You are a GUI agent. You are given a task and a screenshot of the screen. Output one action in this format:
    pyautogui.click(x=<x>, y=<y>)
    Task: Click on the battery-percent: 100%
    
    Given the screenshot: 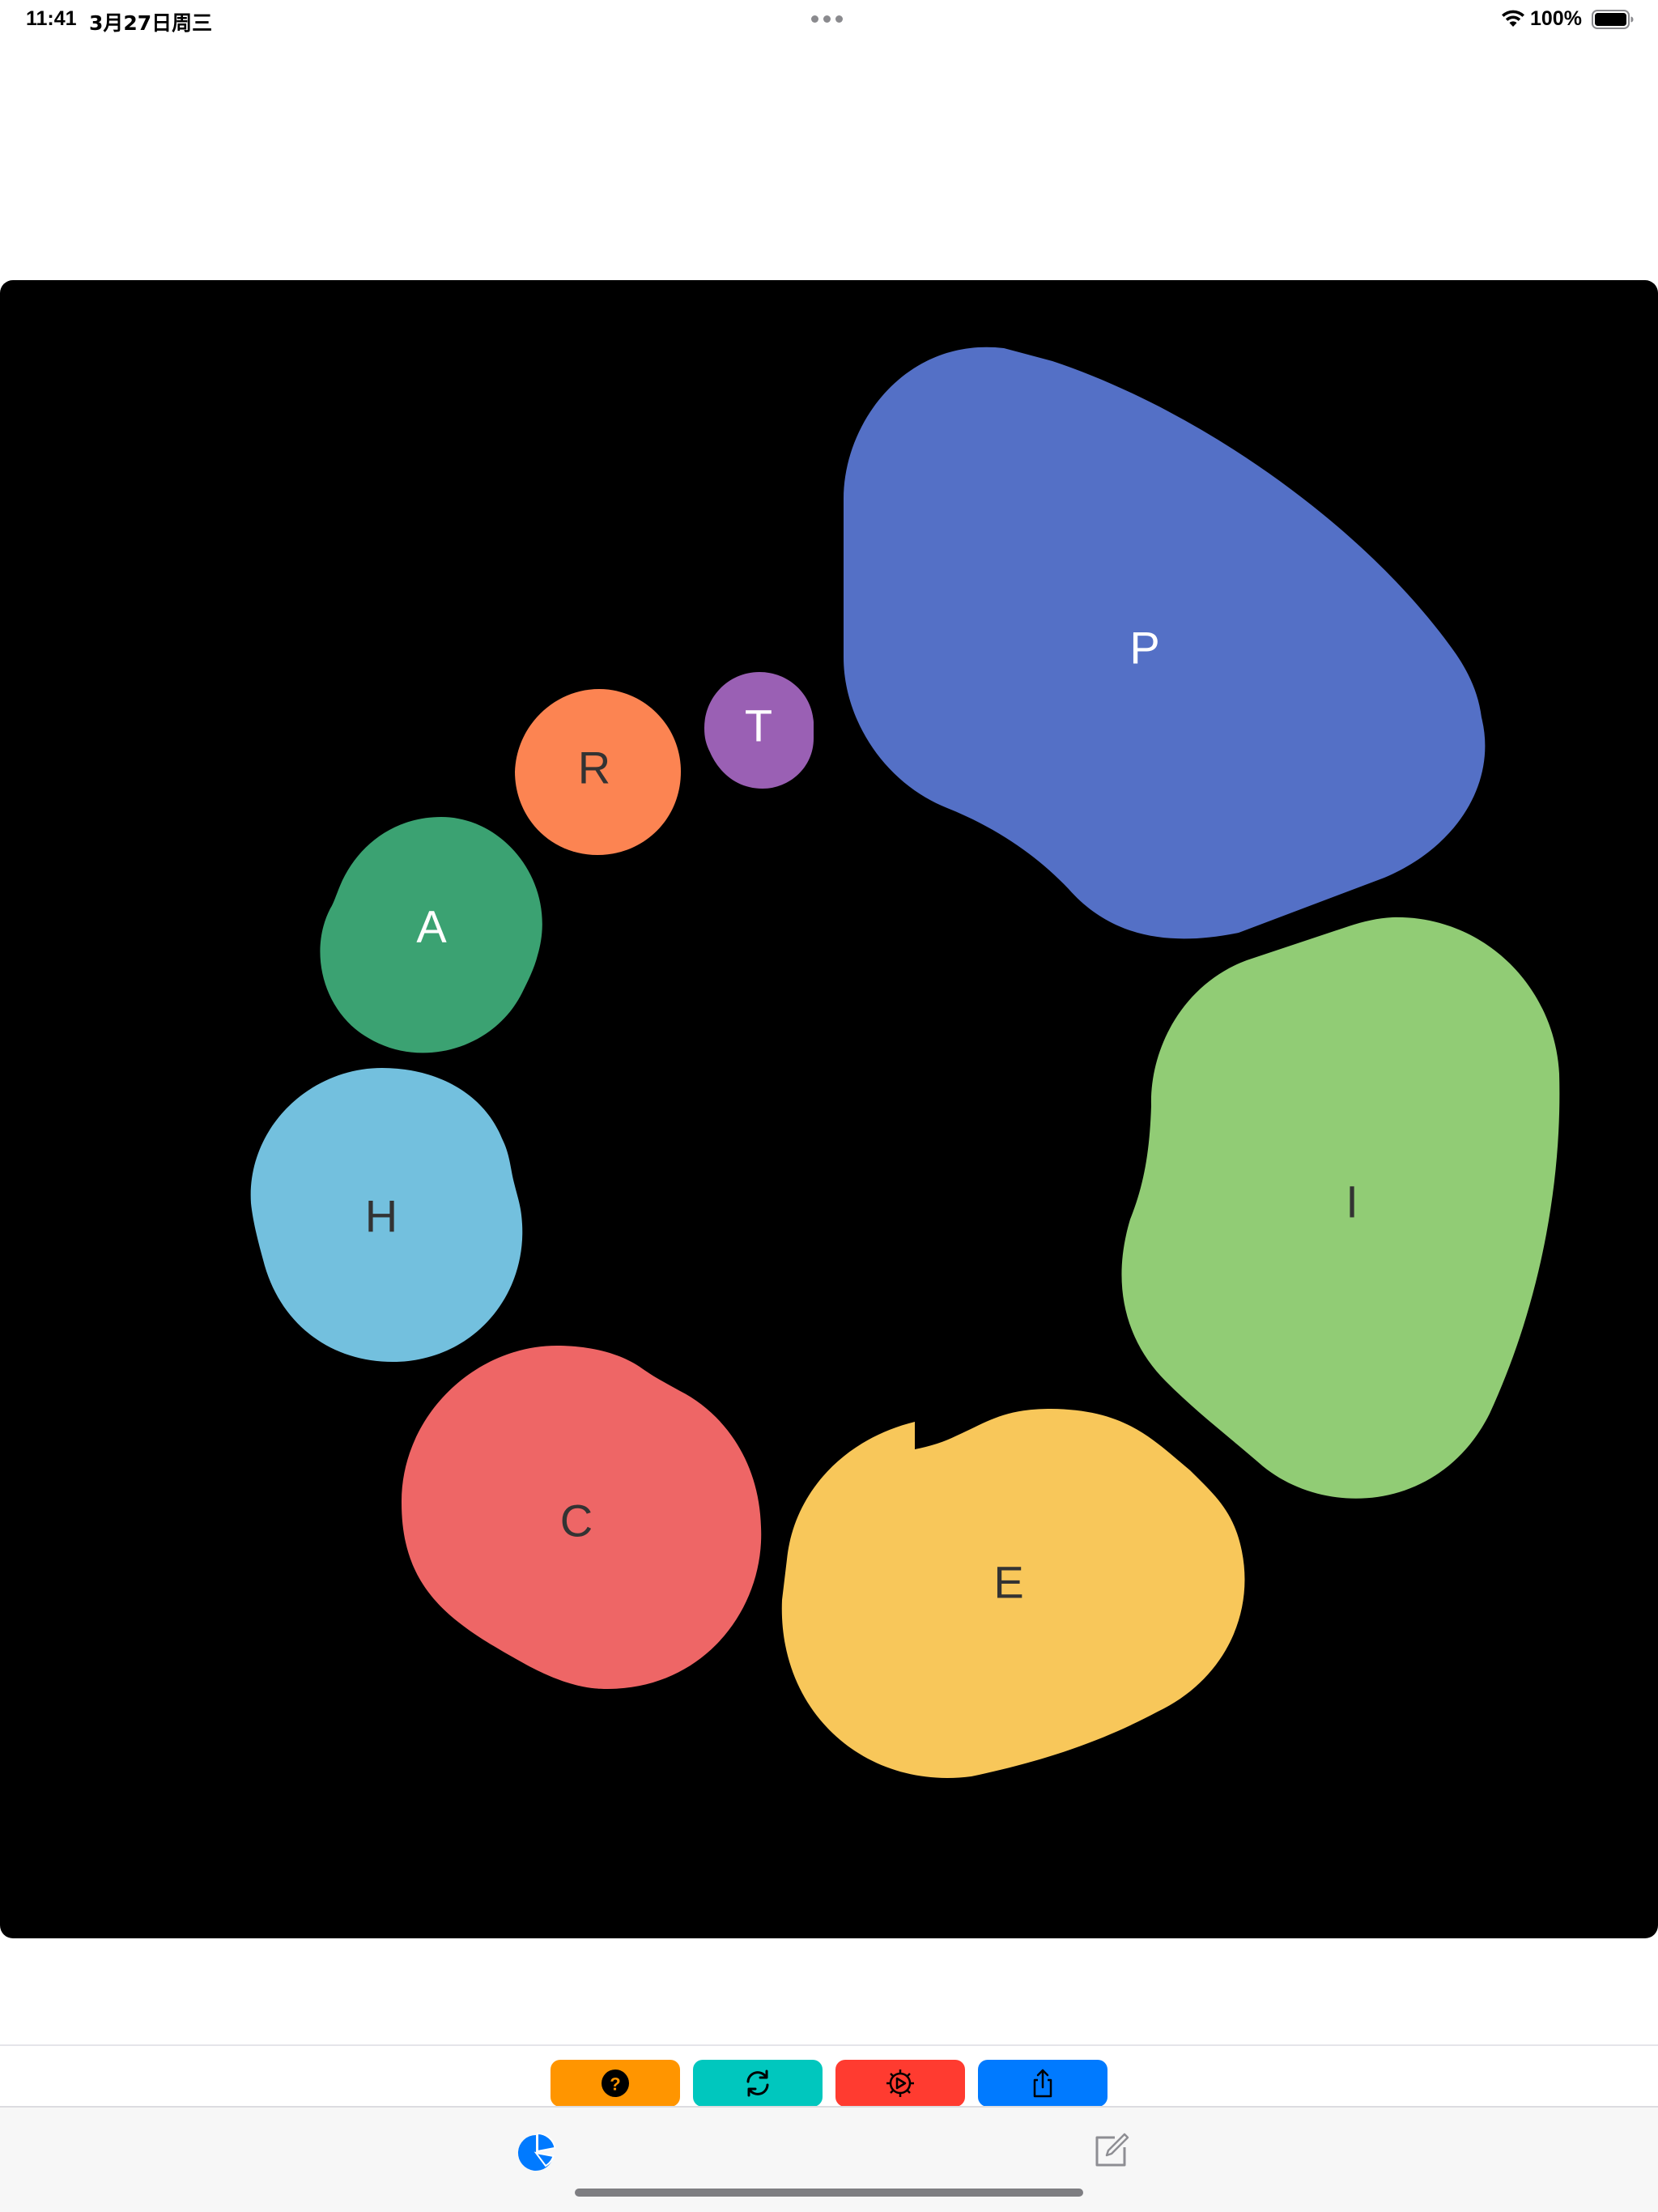 What is the action you would take?
    pyautogui.click(x=1556, y=19)
    